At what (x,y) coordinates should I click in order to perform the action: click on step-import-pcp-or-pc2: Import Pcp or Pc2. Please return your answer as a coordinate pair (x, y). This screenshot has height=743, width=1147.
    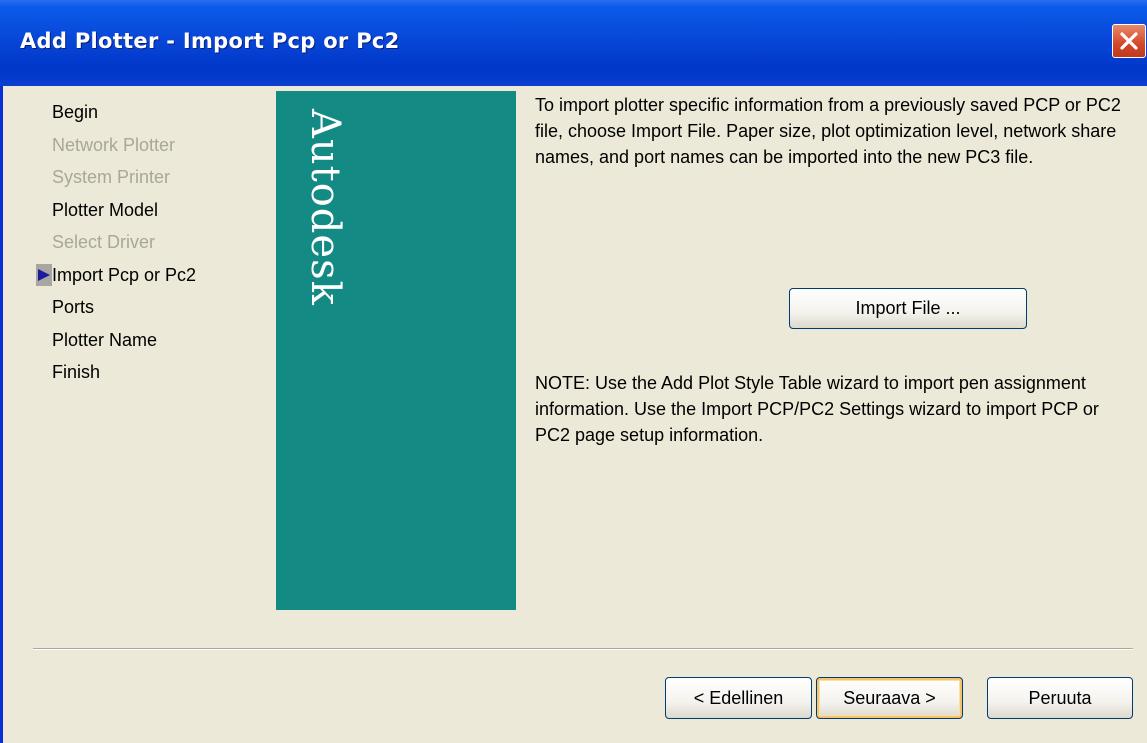
    Looking at the image, I should click on (116, 275).